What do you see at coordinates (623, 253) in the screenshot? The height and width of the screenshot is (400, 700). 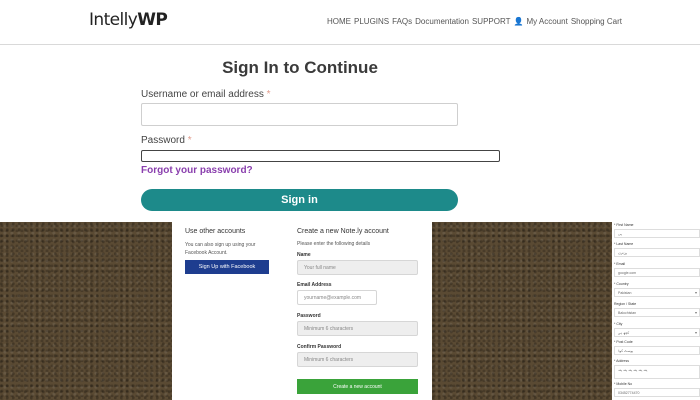 I see `last-name-value: پن‌ترن` at bounding box center [623, 253].